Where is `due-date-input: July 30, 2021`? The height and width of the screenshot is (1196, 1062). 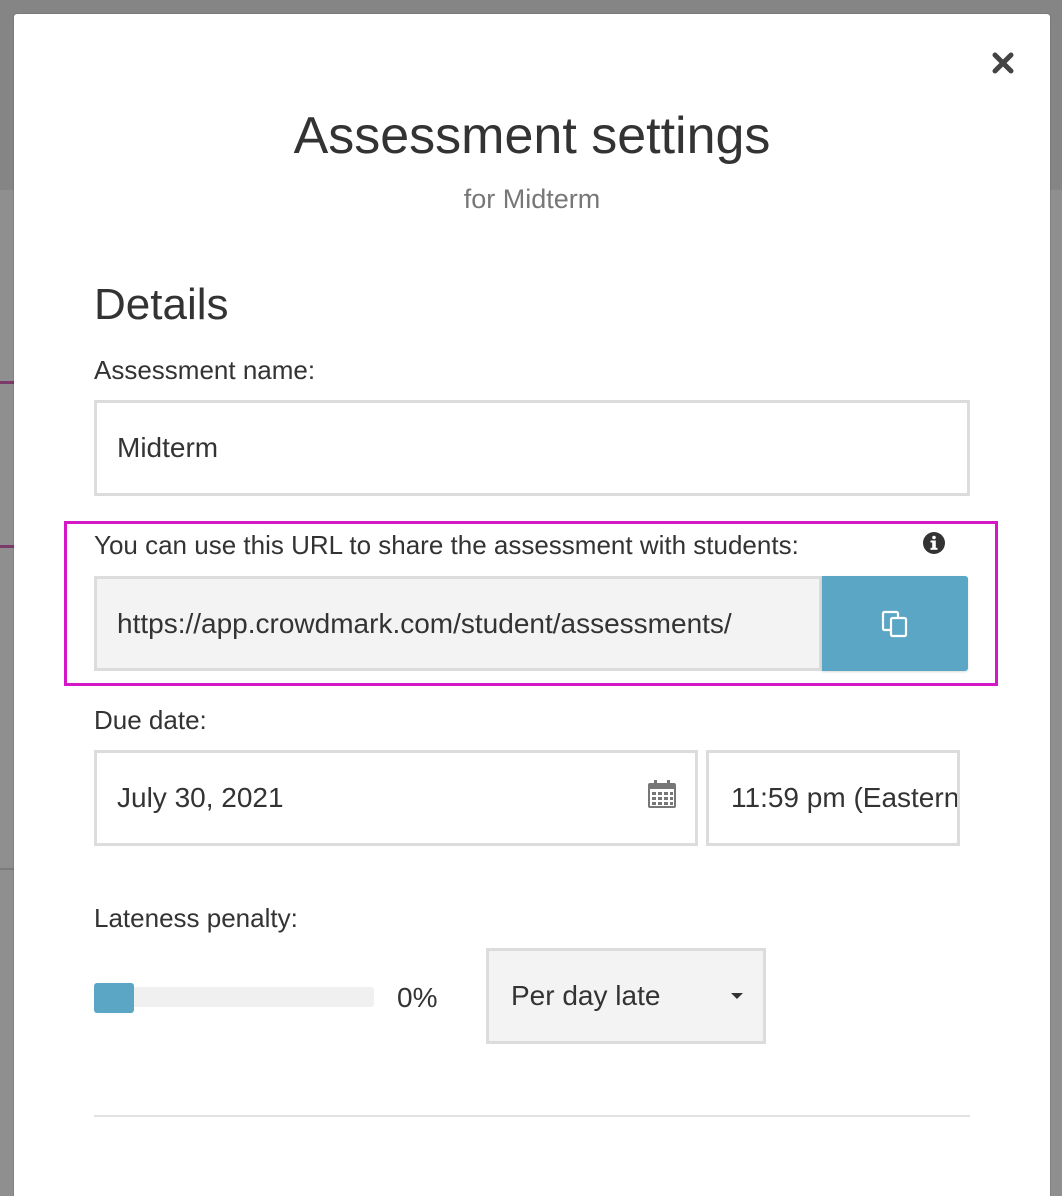
due-date-input: July 30, 2021 is located at coordinates (396, 798).